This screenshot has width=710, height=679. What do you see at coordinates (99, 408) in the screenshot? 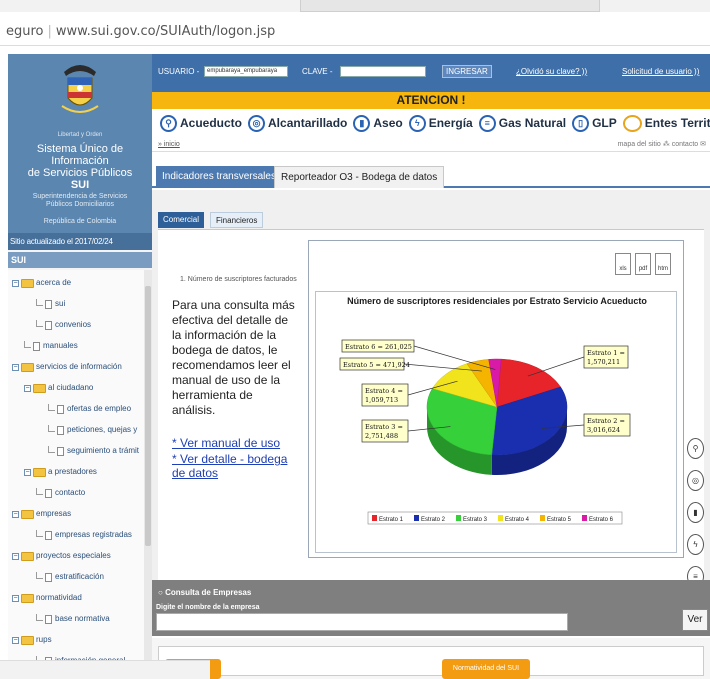
I see `tree-item-label: ofertas de empleo` at bounding box center [99, 408].